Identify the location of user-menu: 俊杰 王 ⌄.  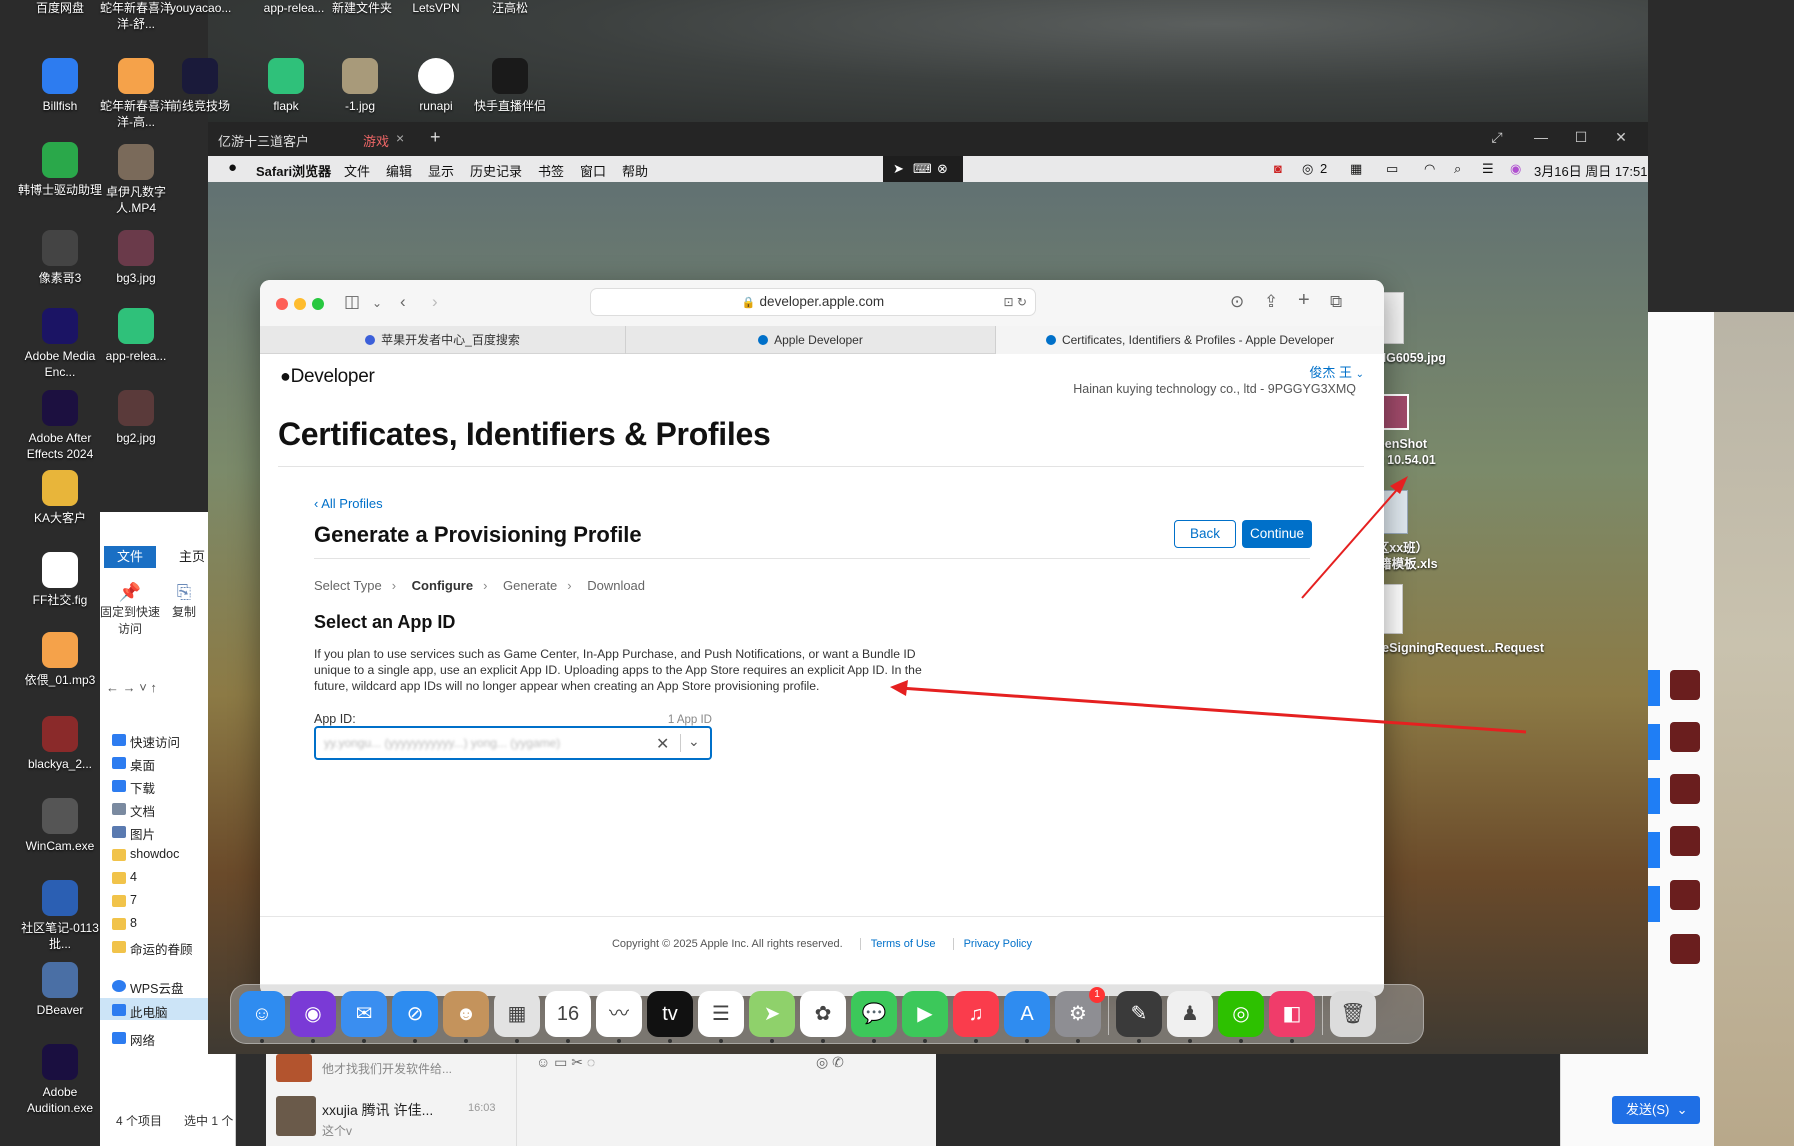
(1336, 371).